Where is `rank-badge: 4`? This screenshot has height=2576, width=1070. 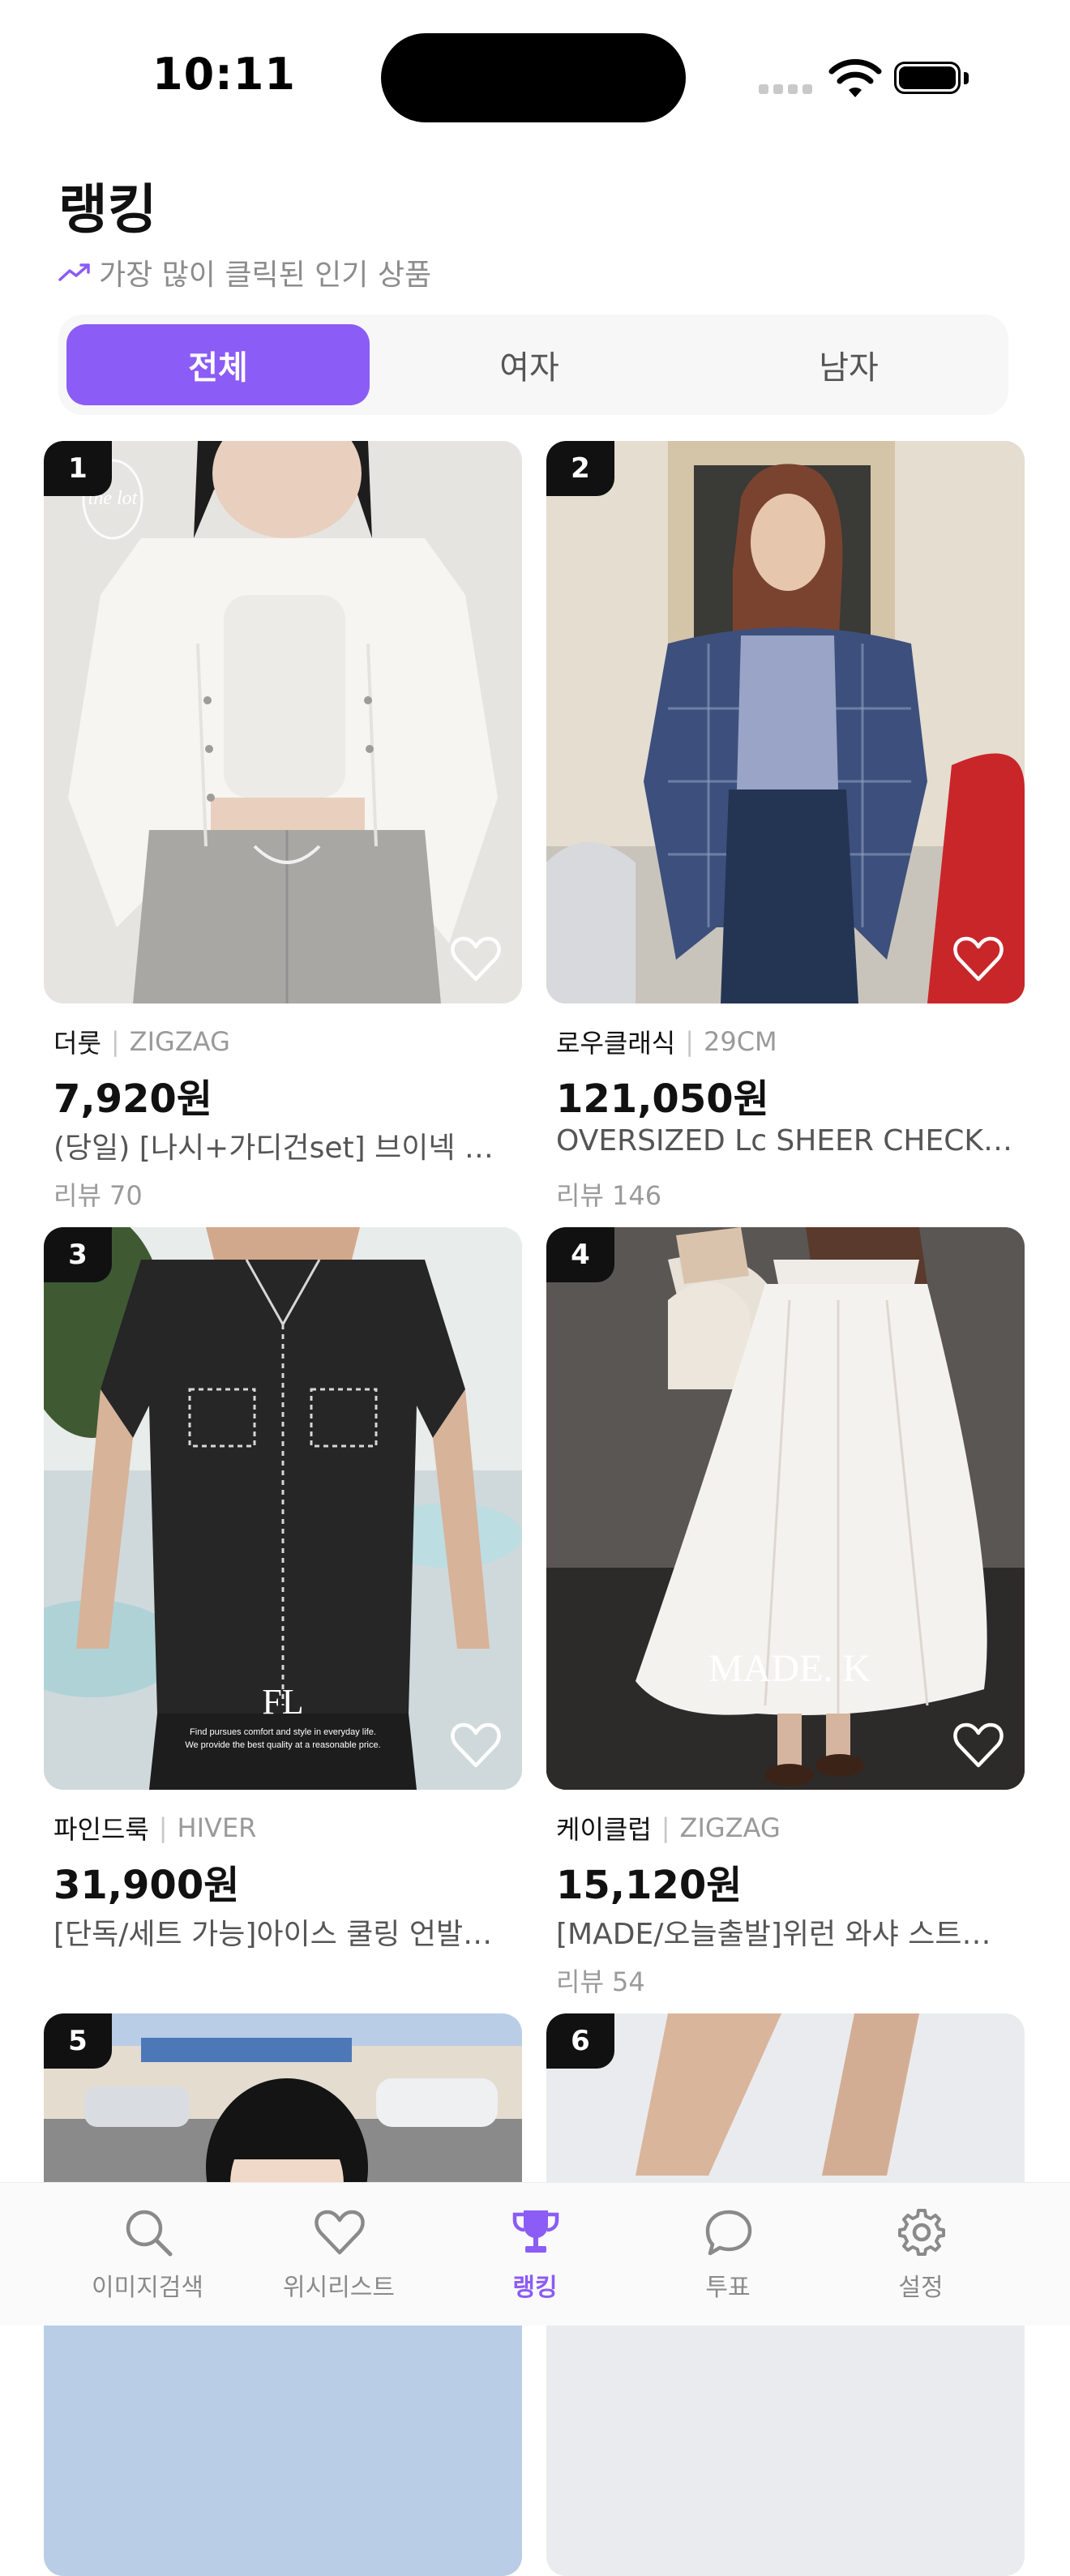 rank-badge: 4 is located at coordinates (580, 1254).